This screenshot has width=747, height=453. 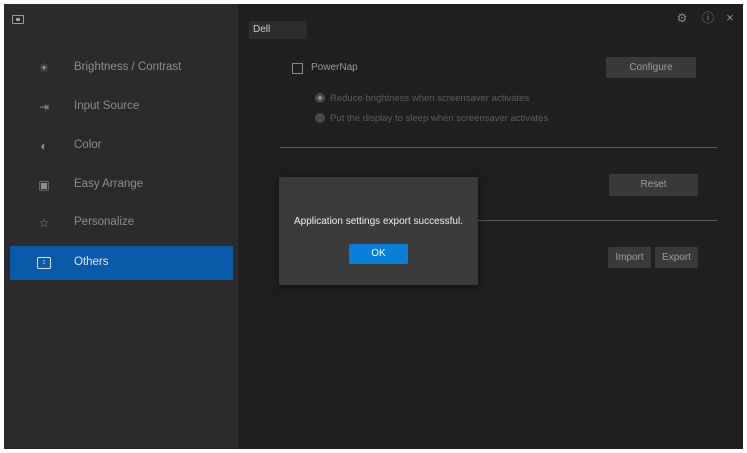 I want to click on sidebar-item-personalize: ☆ Personalize, so click(x=121, y=223).